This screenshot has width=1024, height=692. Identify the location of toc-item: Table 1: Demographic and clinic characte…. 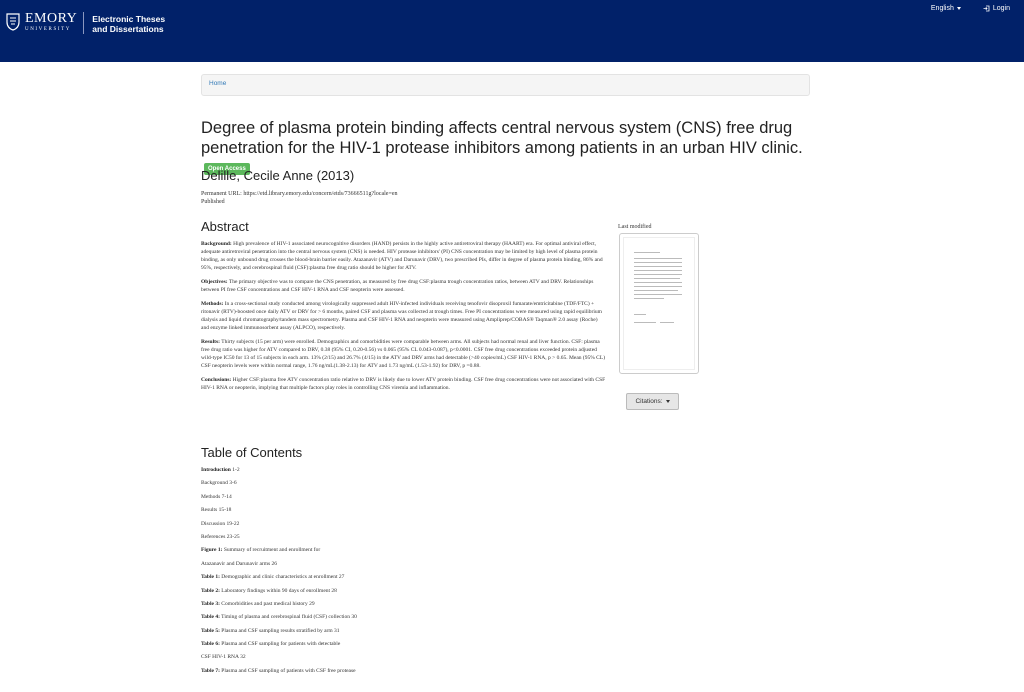
(403, 579).